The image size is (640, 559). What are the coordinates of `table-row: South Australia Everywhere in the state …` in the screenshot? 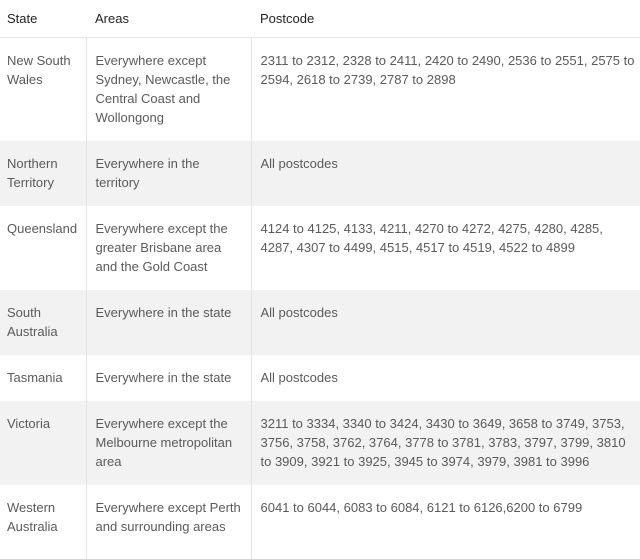 It's located at (320, 322).